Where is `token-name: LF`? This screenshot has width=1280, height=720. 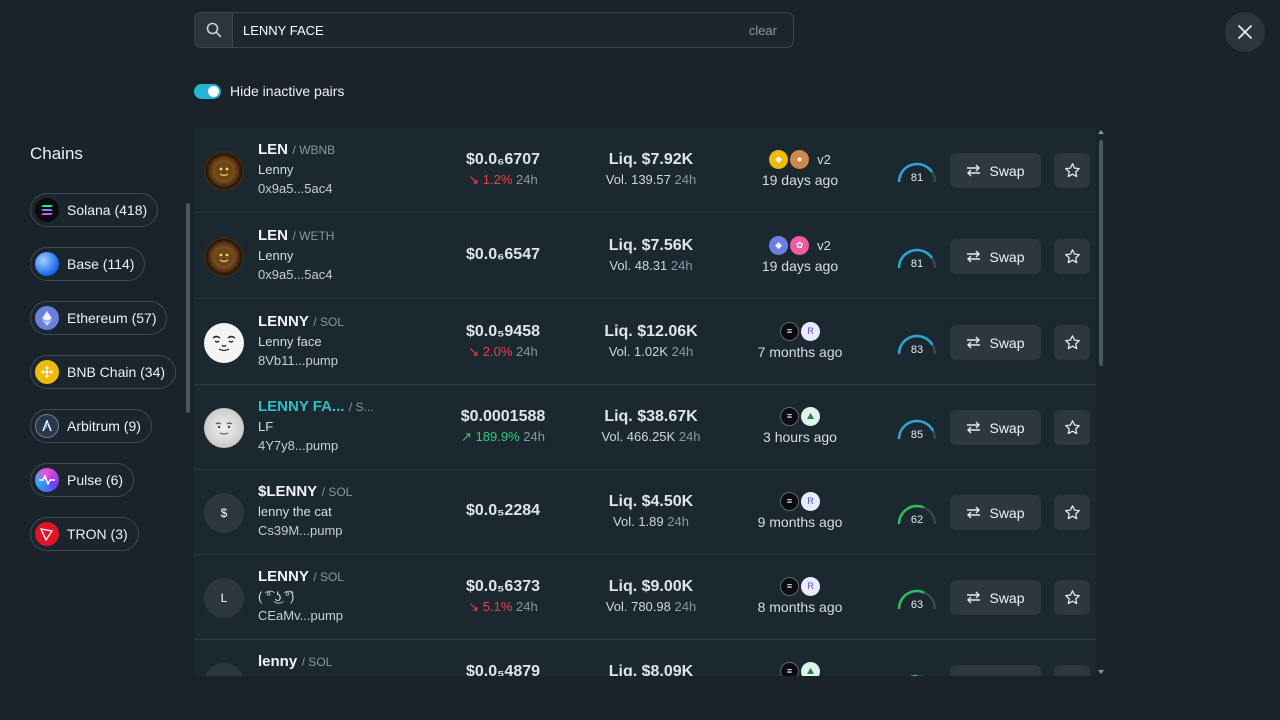
token-name: LF is located at coordinates (266, 426).